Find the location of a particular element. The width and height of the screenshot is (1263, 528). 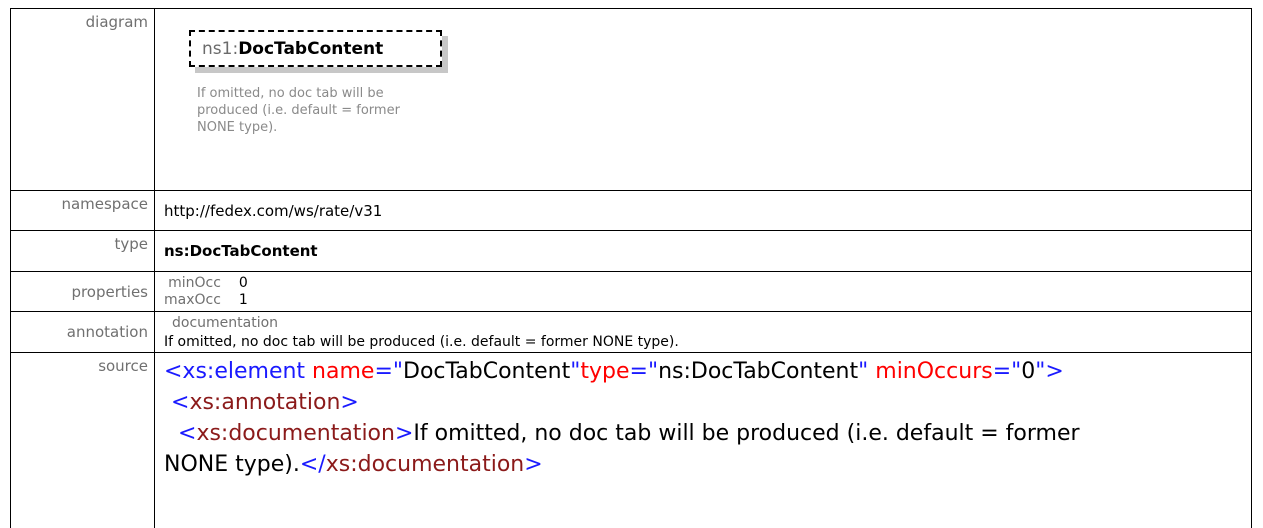

diagram-label: diagram is located at coordinates (82, 99).